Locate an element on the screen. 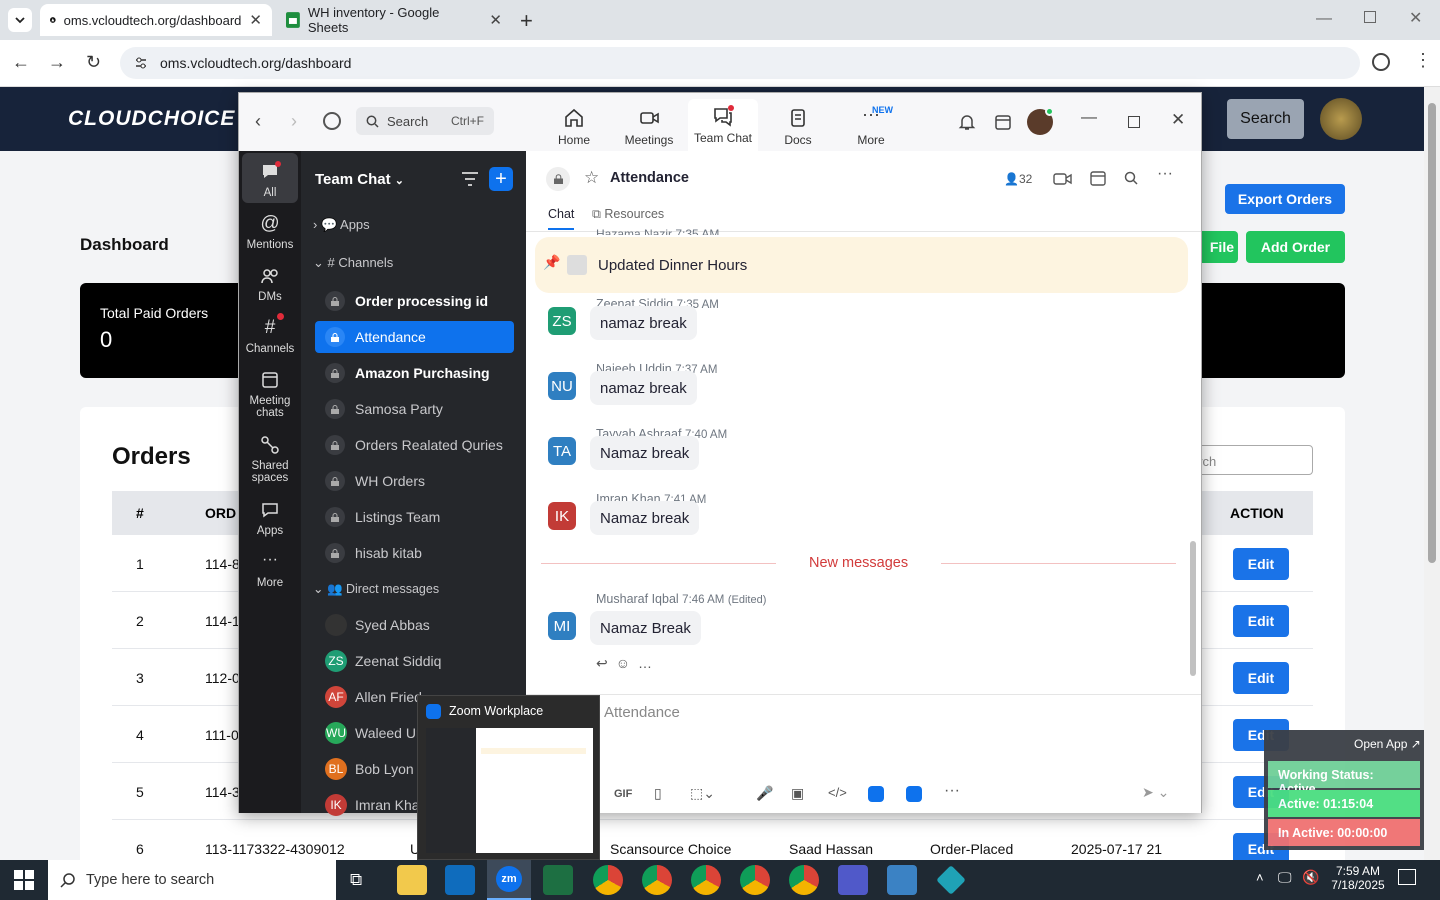 The height and width of the screenshot is (900, 1440). file-icon: ▯ is located at coordinates (658, 793).